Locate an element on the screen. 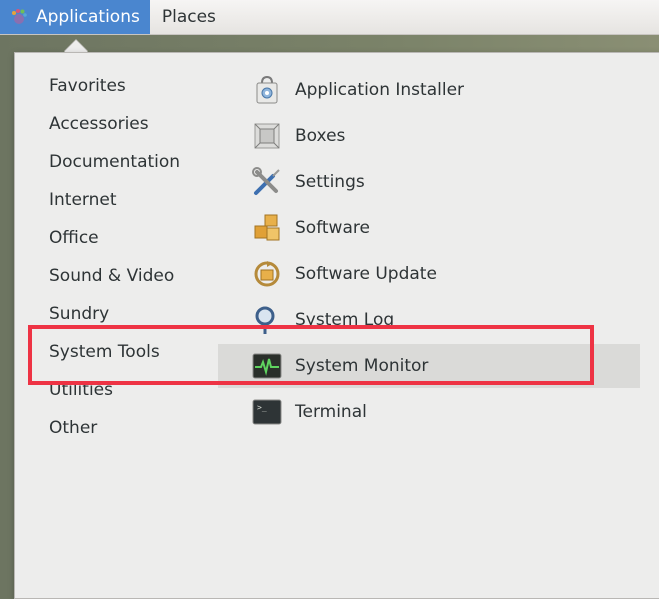 This screenshot has height=599, width=659. places-menu-label: Places is located at coordinates (188, 17).